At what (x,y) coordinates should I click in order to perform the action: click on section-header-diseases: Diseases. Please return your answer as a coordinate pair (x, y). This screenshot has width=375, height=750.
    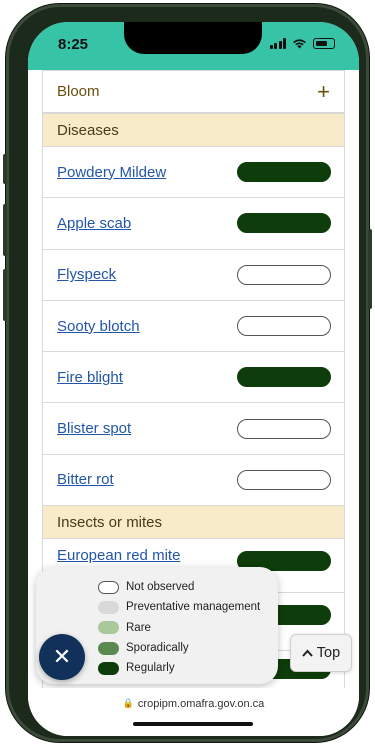
    Looking at the image, I should click on (193, 129).